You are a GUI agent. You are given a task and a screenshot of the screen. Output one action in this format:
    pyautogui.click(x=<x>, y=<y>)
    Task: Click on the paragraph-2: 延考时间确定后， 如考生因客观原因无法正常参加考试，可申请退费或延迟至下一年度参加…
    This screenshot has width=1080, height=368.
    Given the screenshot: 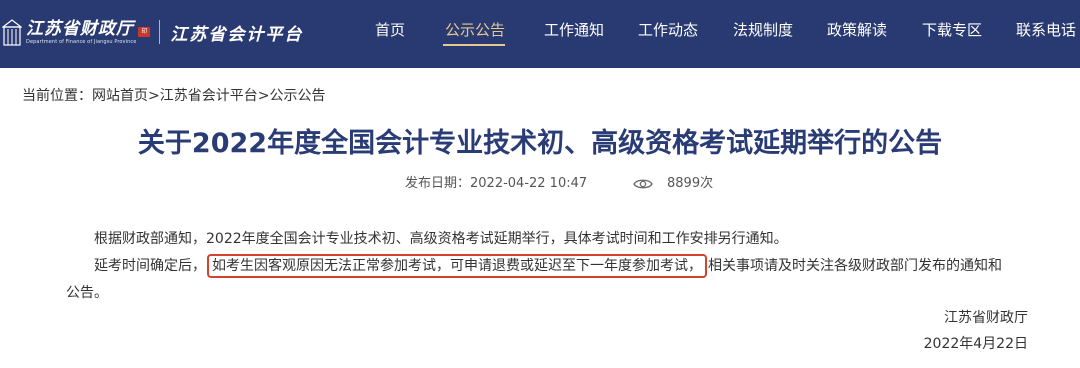 What is the action you would take?
    pyautogui.click(x=550, y=266)
    